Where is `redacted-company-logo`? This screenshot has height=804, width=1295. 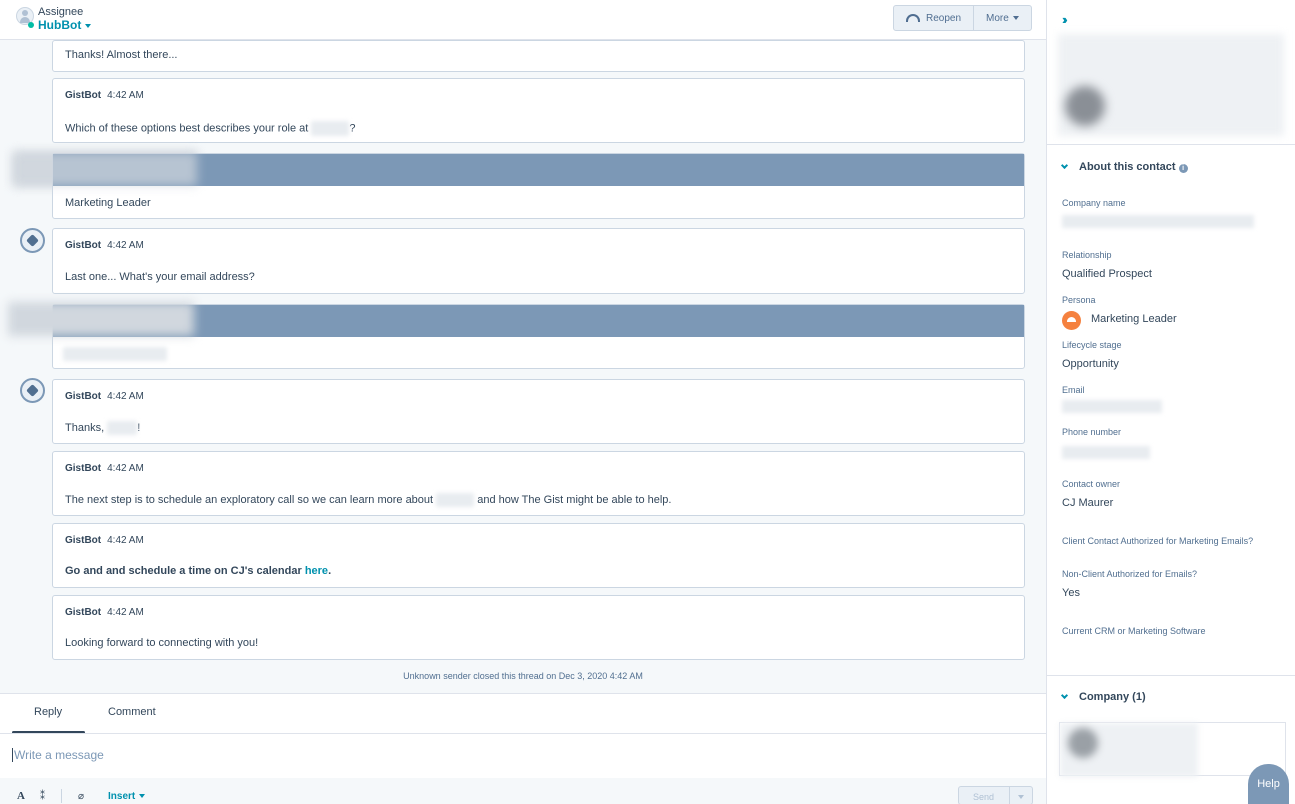 redacted-company-logo is located at coordinates (1083, 743).